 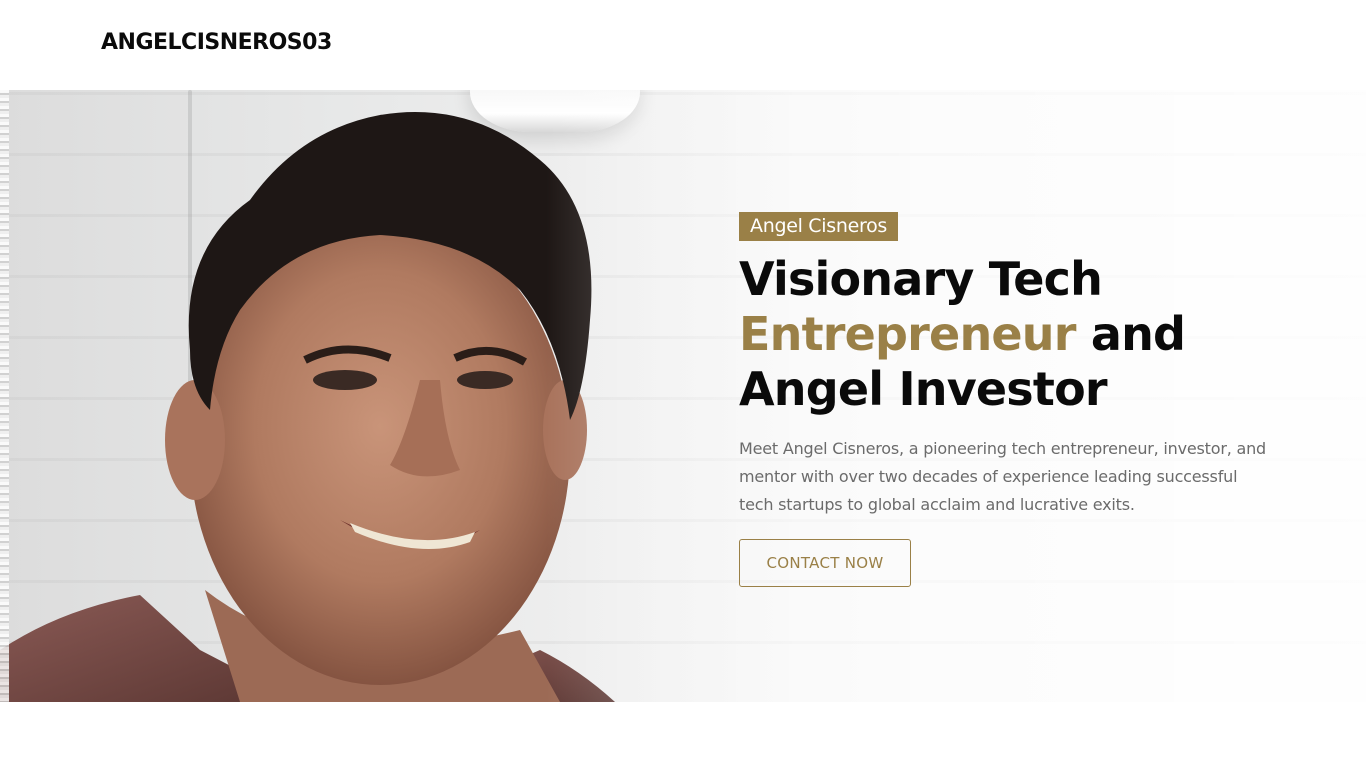 What do you see at coordinates (1130, 334) in the screenshot?
I see `headline-line-2-rest: and` at bounding box center [1130, 334].